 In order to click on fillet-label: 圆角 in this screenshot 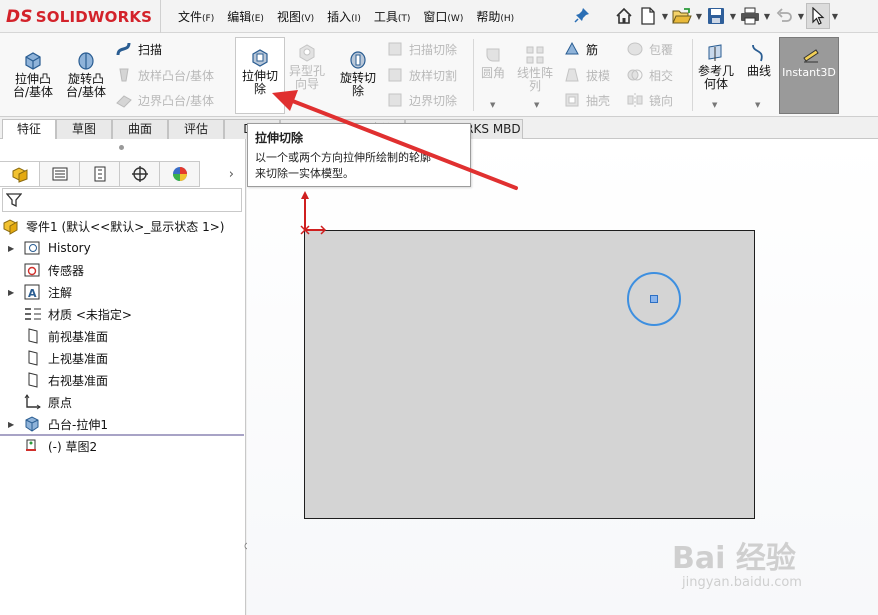, I will do `click(492, 73)`.